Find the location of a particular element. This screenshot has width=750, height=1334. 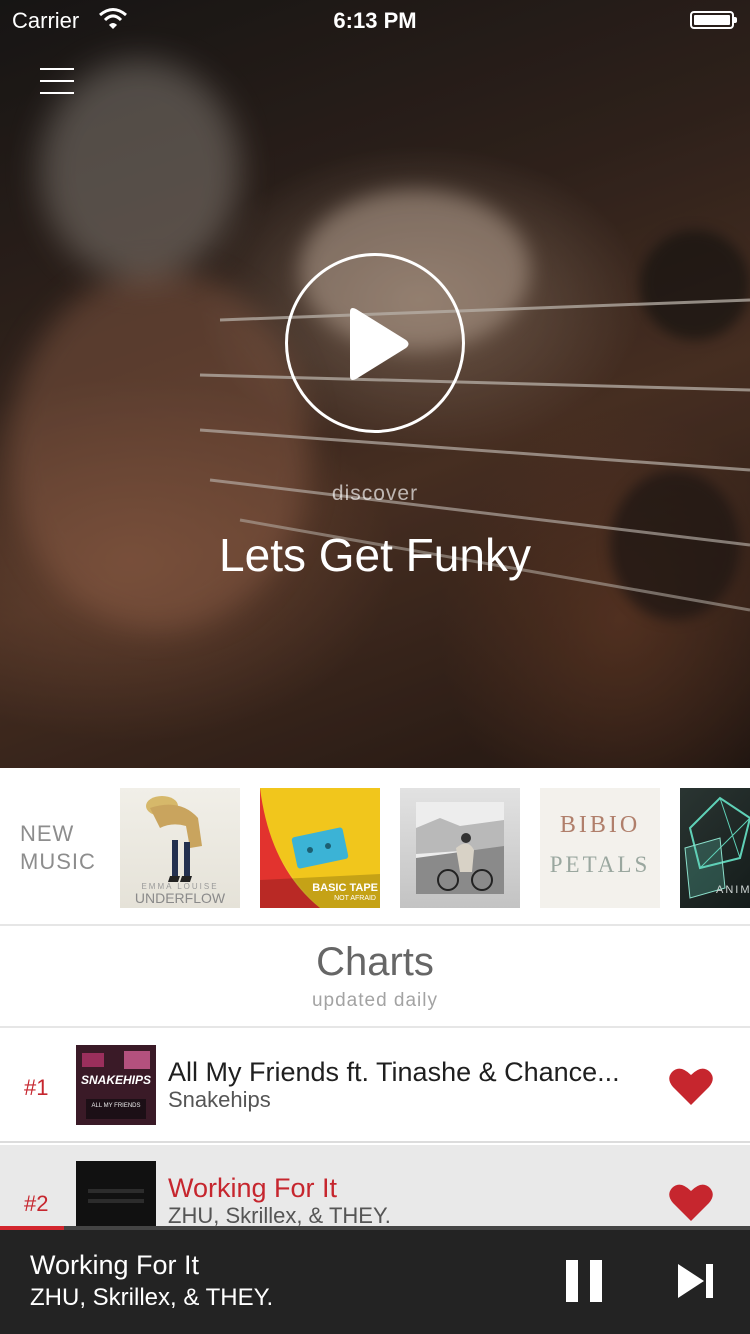

status-bar: Carrier 6:13 PM is located at coordinates (375, 20).